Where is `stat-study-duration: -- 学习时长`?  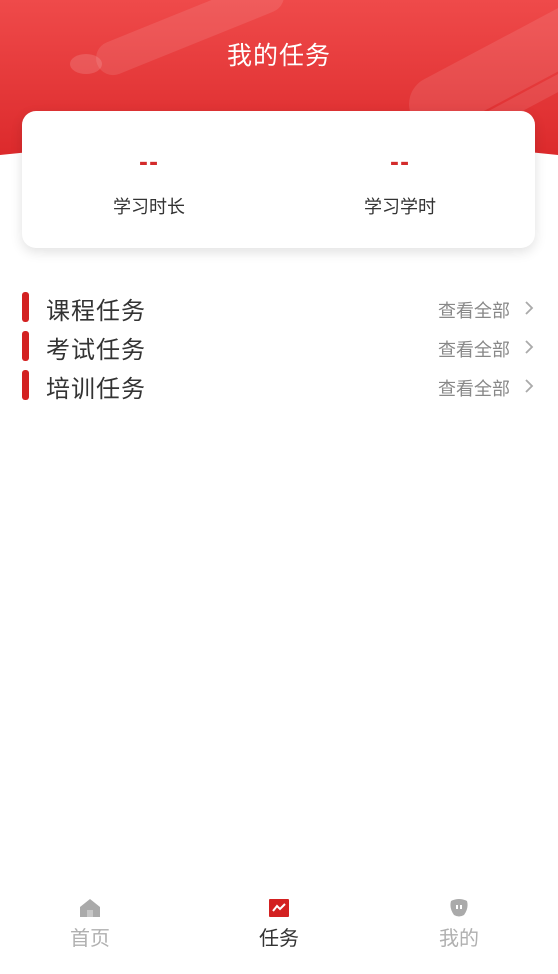 stat-study-duration: -- 学习时长 is located at coordinates (150, 179).